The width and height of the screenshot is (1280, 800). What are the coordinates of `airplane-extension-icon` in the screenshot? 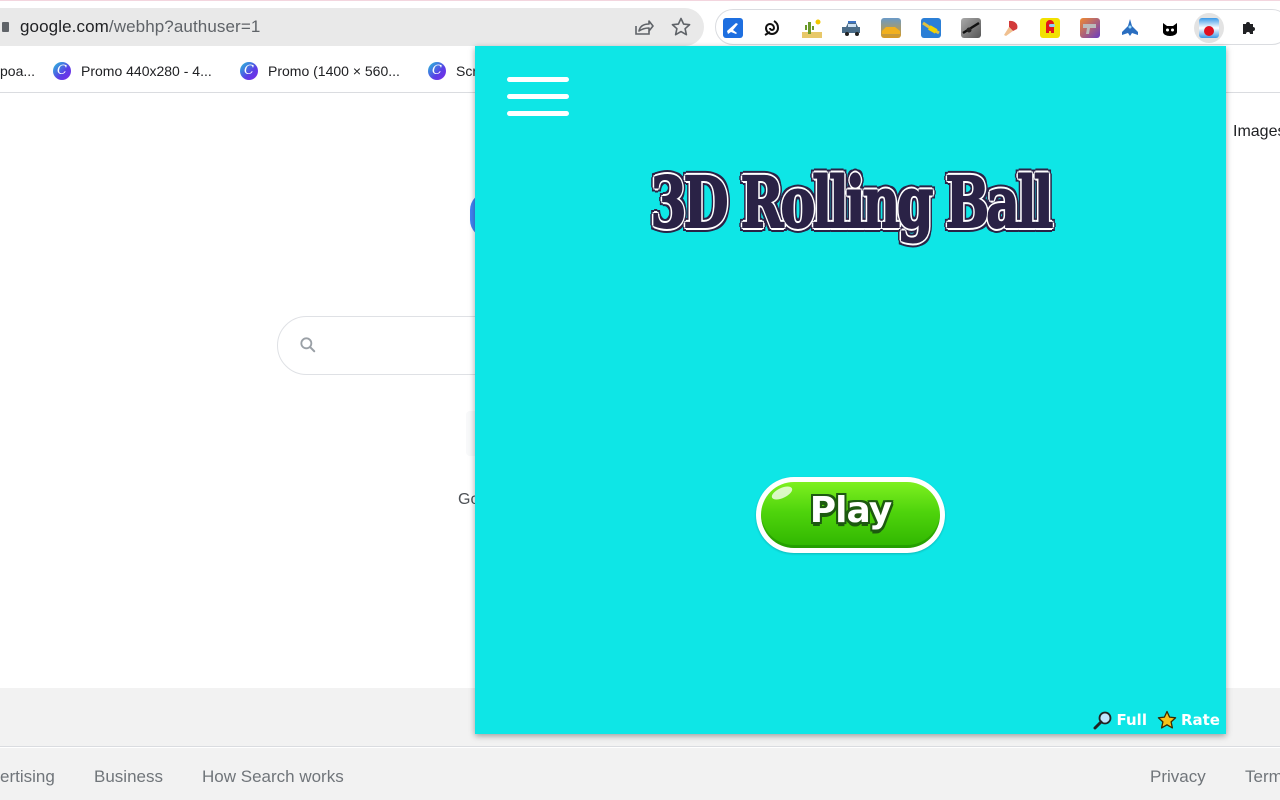 It's located at (733, 28).